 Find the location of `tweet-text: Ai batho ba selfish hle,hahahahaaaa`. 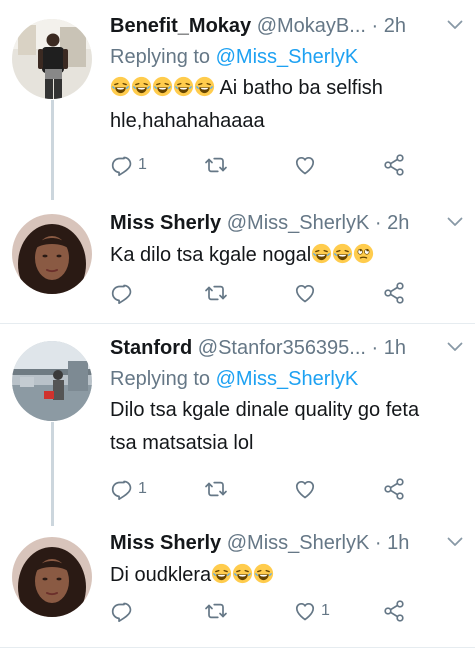

tweet-text: Ai batho ba selfish hle,hahahahaaaa is located at coordinates (287, 105).